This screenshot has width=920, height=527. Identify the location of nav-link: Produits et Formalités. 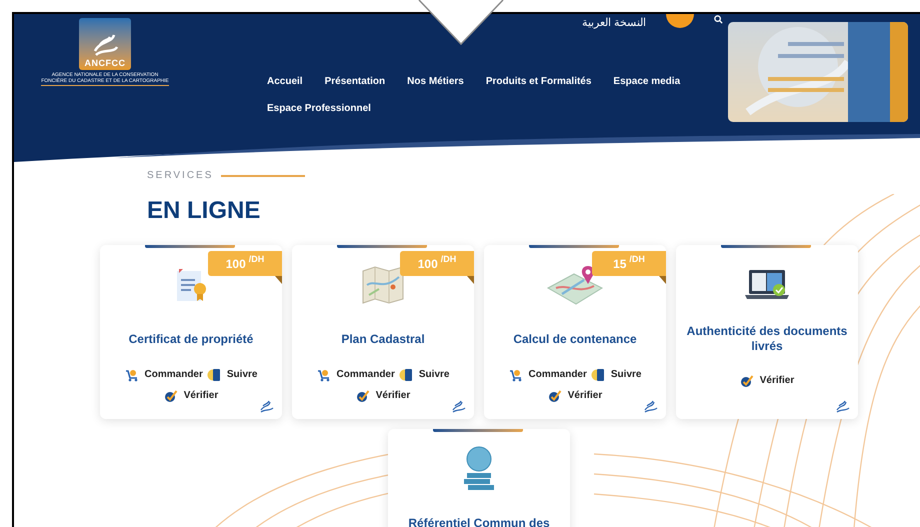
(539, 81).